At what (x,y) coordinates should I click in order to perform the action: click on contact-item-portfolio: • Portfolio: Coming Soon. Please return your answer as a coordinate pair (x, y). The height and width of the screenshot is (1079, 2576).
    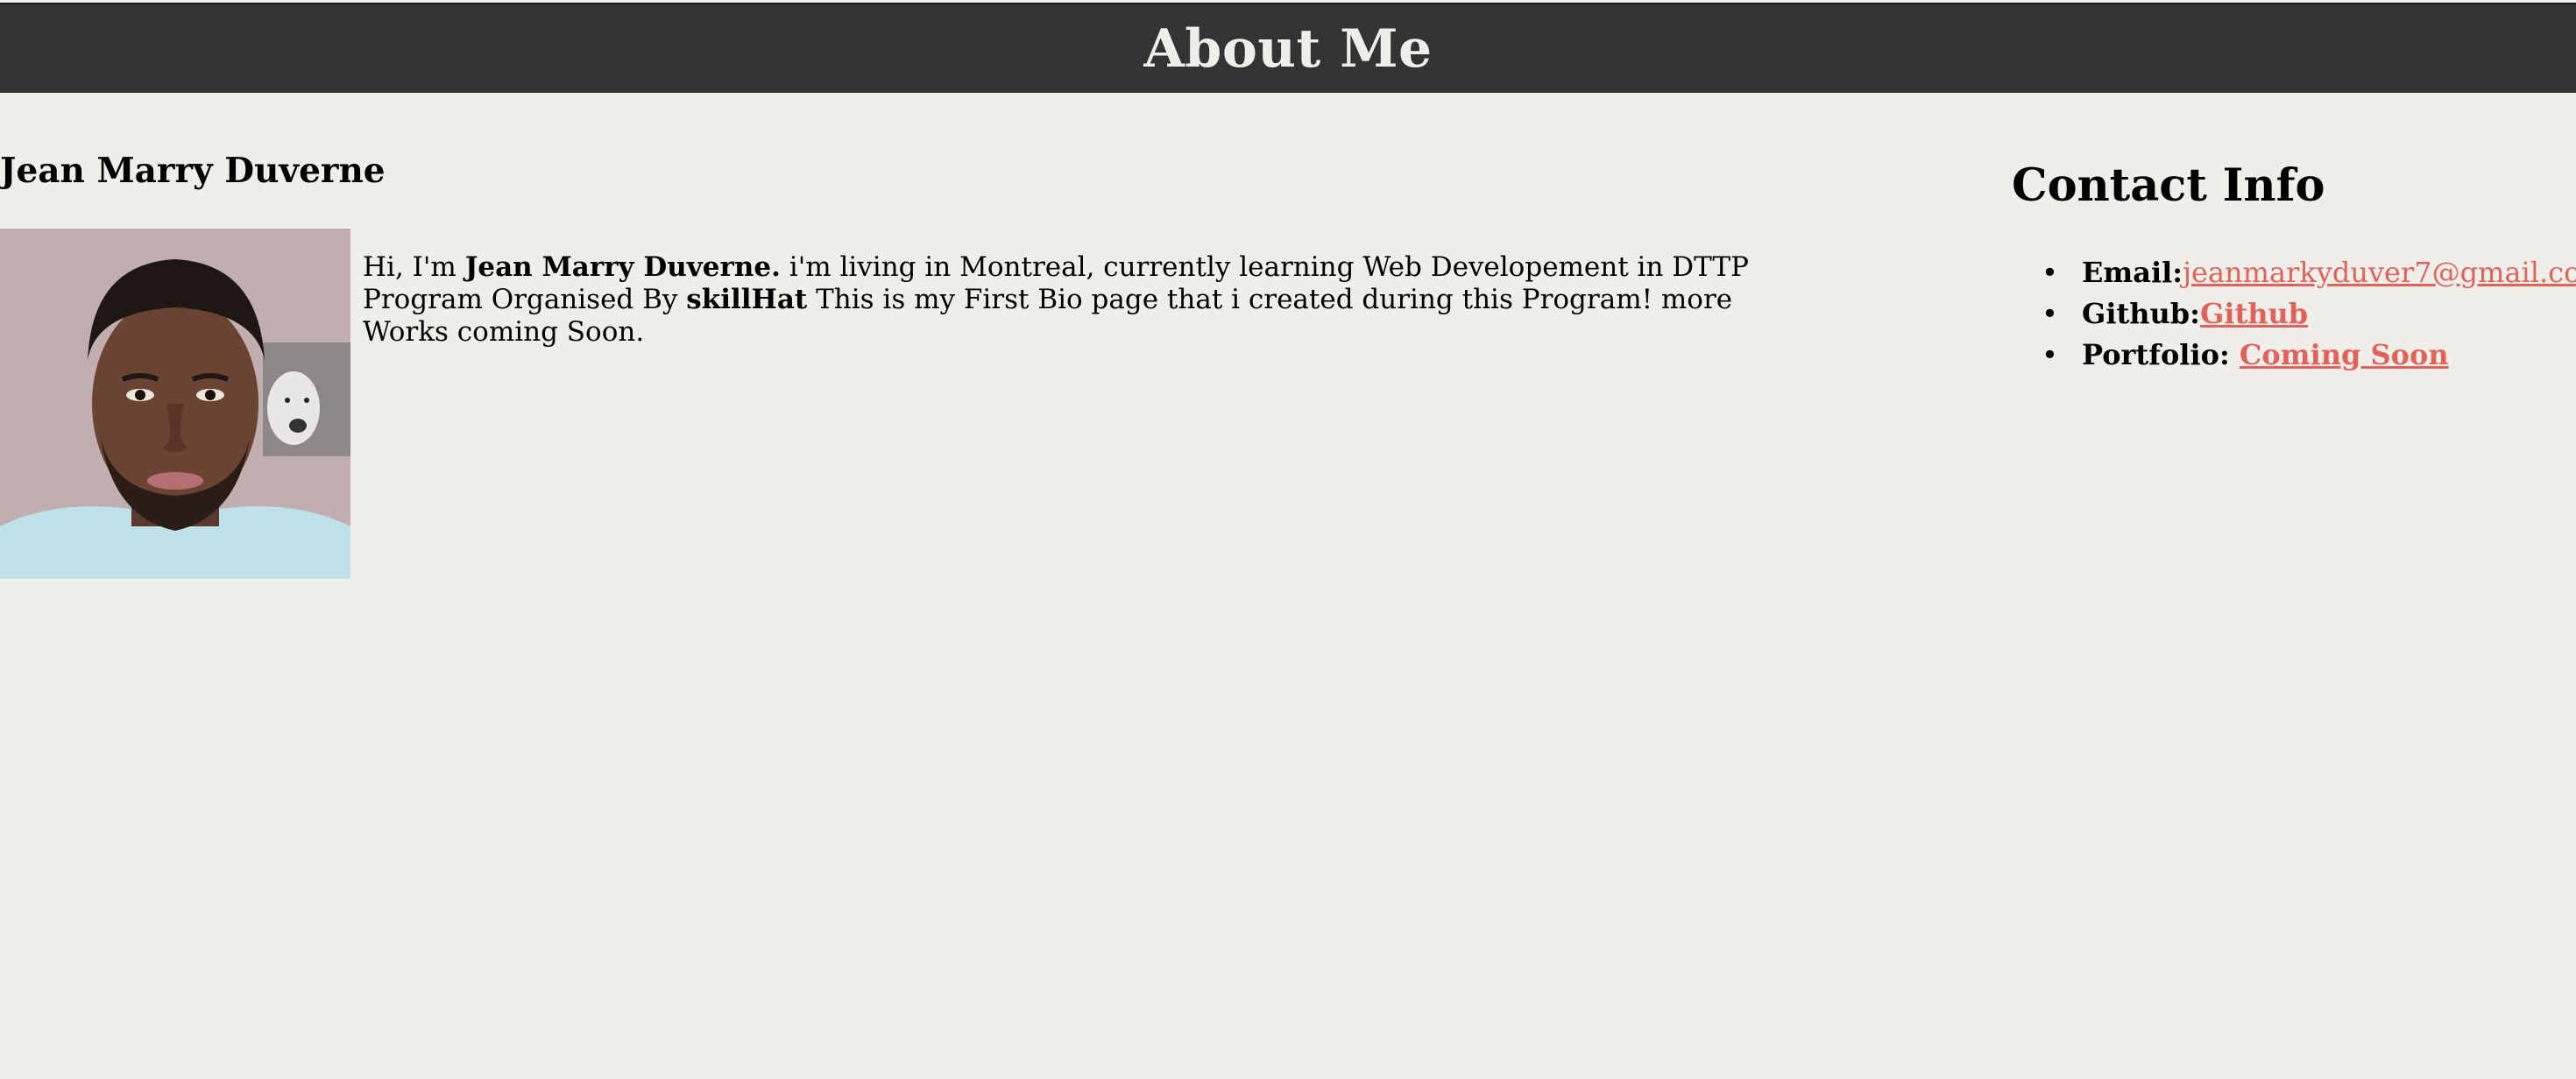
    Looking at the image, I should click on (2307, 355).